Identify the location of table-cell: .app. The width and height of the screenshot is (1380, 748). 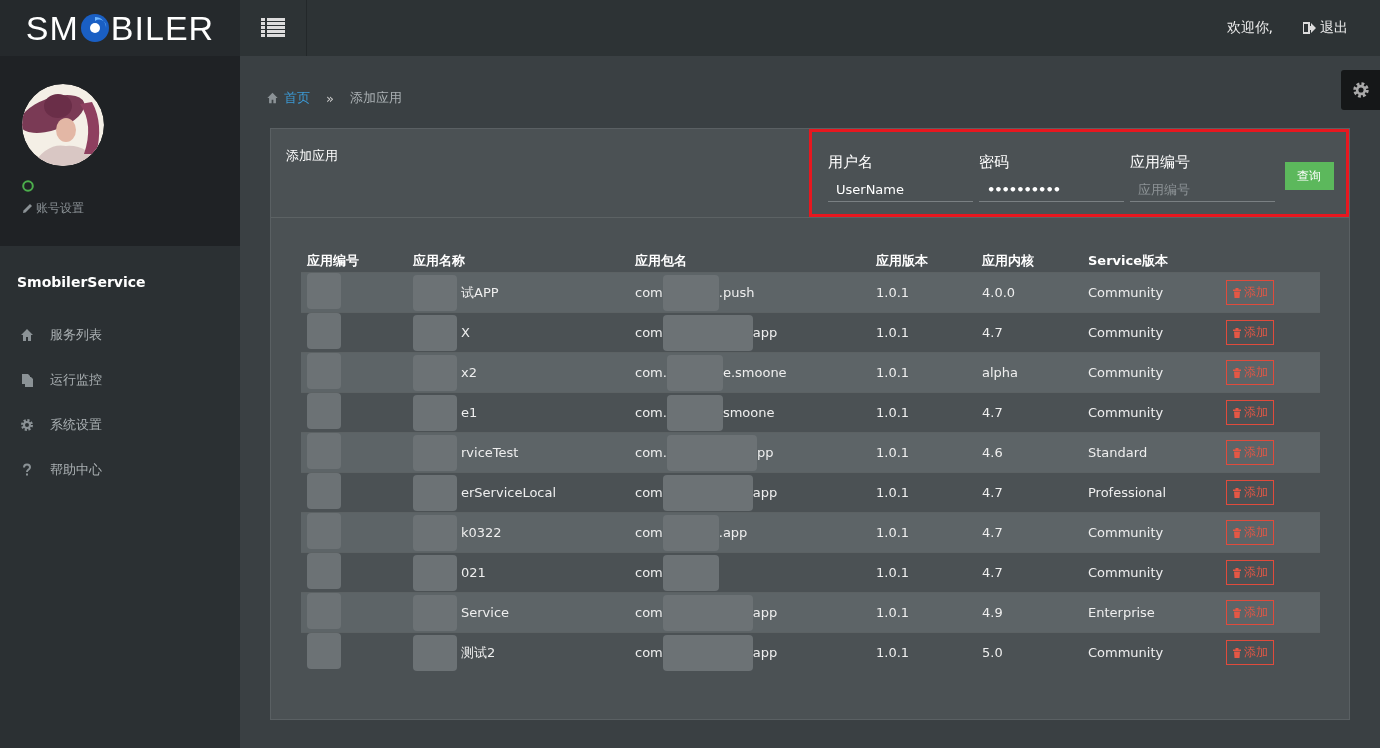
(733, 532).